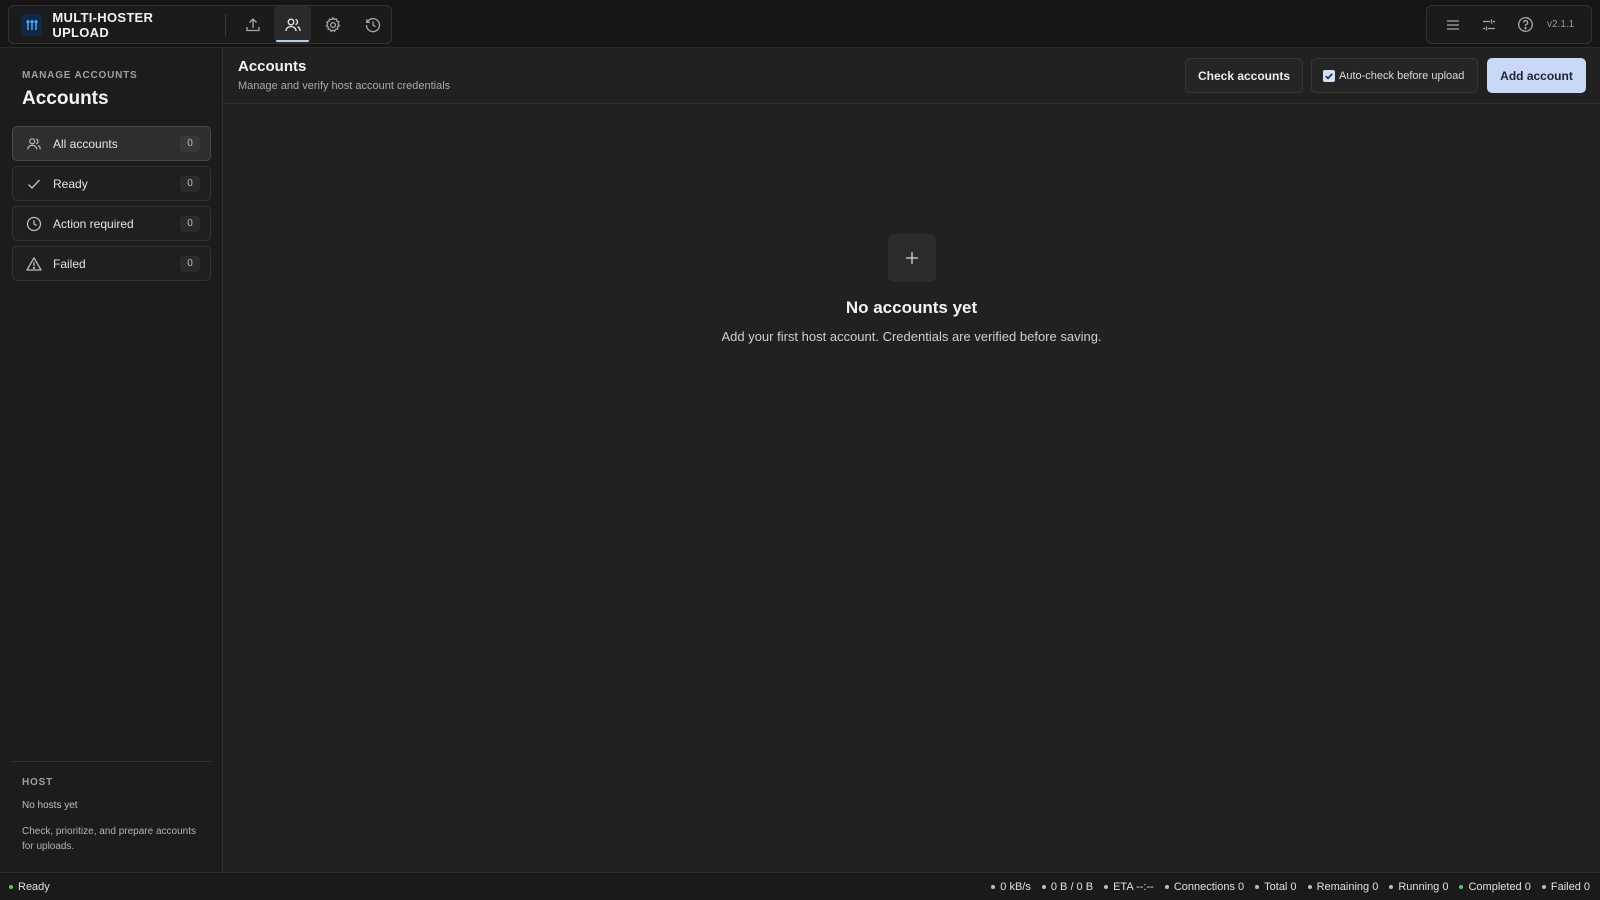  I want to click on filter-label: Action required, so click(93, 223).